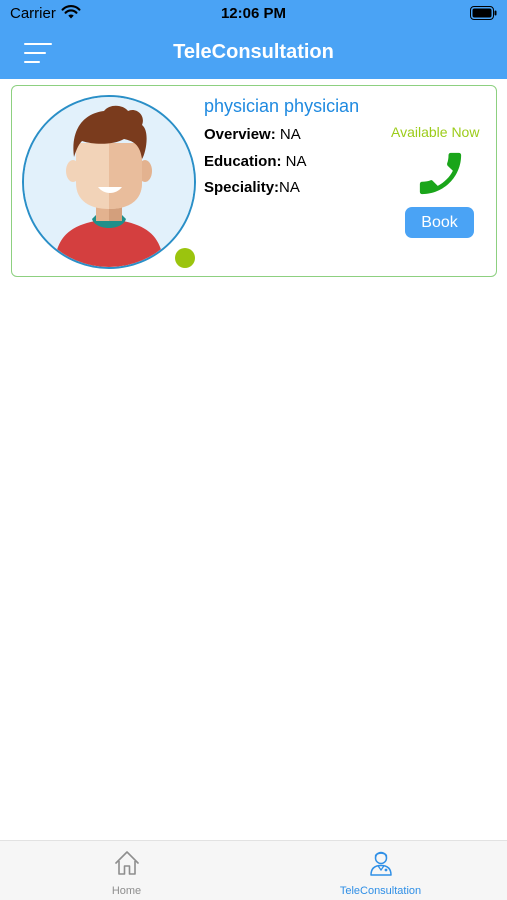  What do you see at coordinates (380, 863) in the screenshot?
I see `doctor-icon` at bounding box center [380, 863].